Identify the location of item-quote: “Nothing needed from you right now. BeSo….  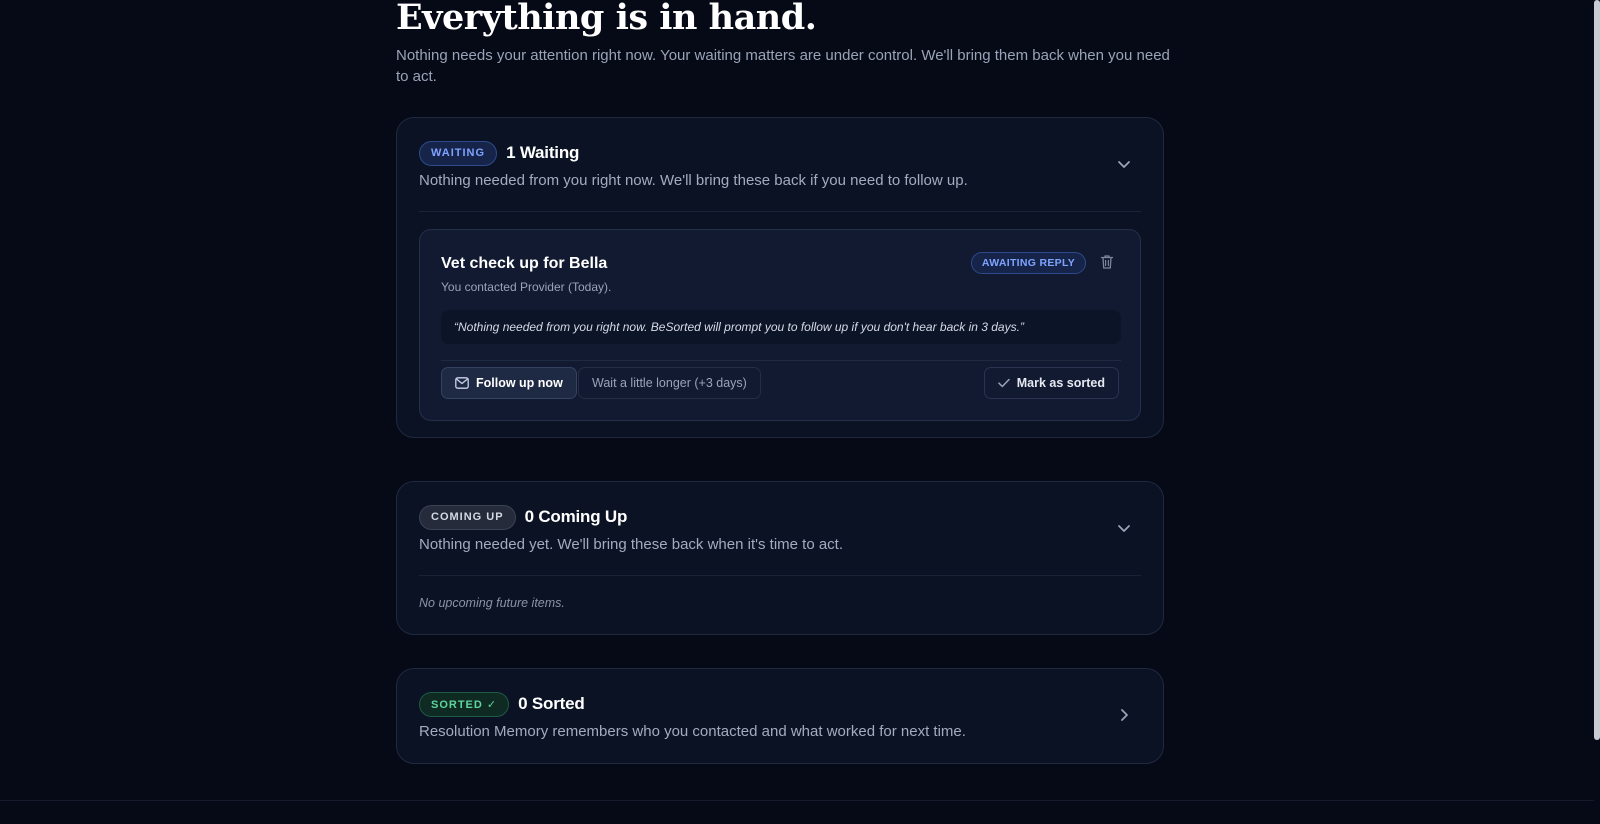
(781, 327).